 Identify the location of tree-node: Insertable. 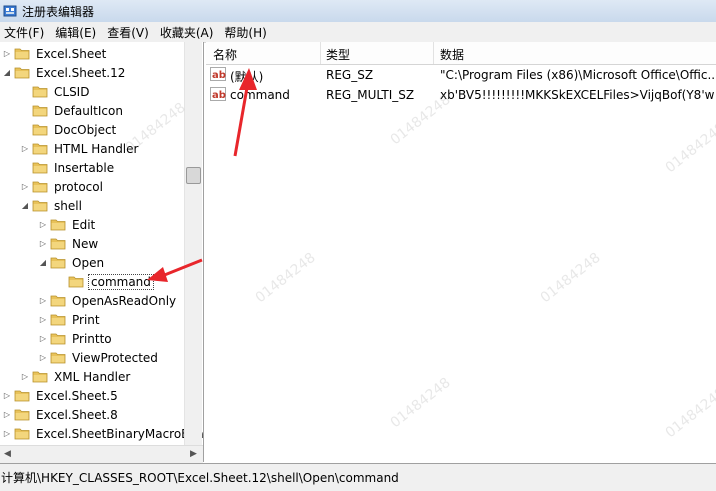
(68, 167).